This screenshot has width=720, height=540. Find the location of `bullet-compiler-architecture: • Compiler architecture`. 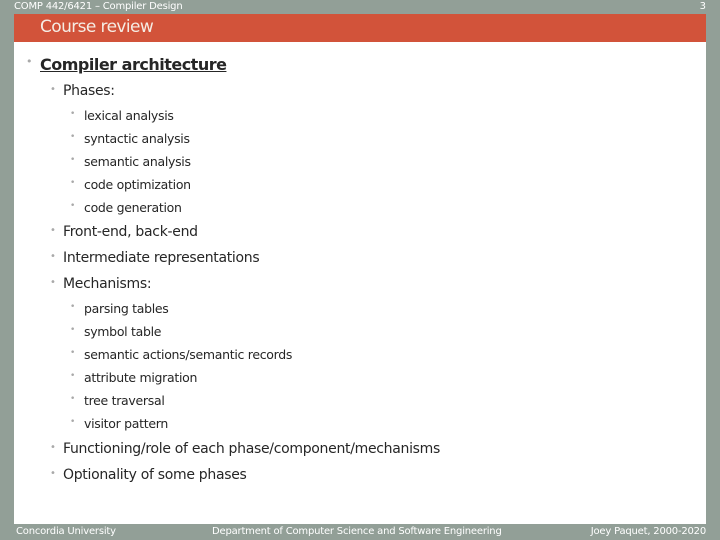

bullet-compiler-architecture: • Compiler architecture is located at coordinates (126, 64).